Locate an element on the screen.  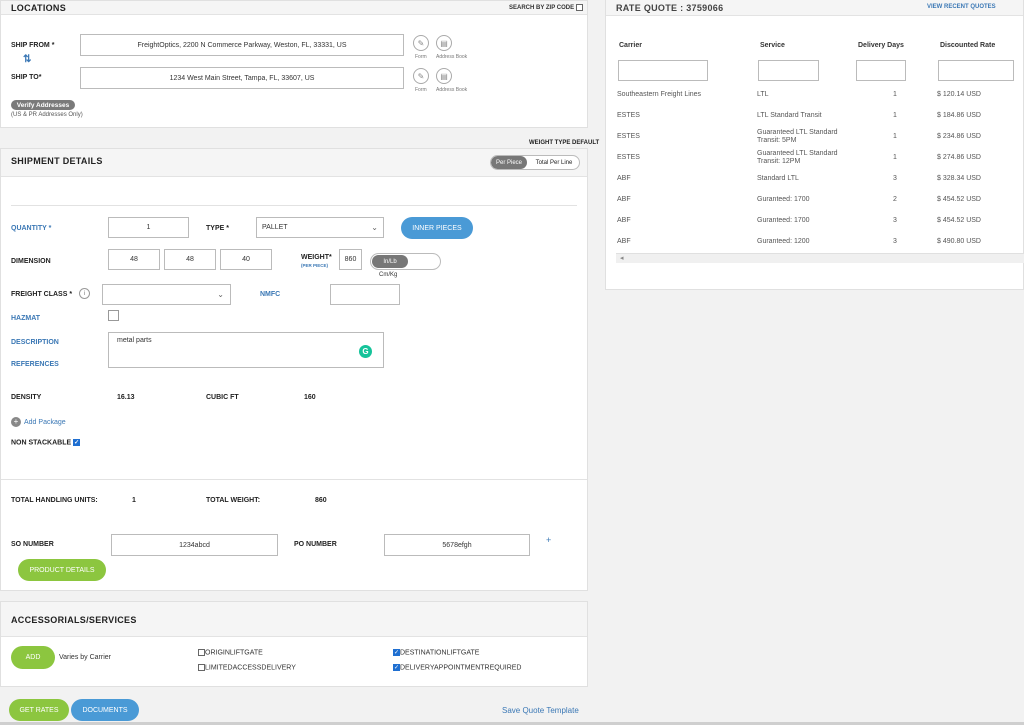
delivery-appointment-label: DELIVERYAPPOINTMENTREQUIRED is located at coordinates (461, 668).